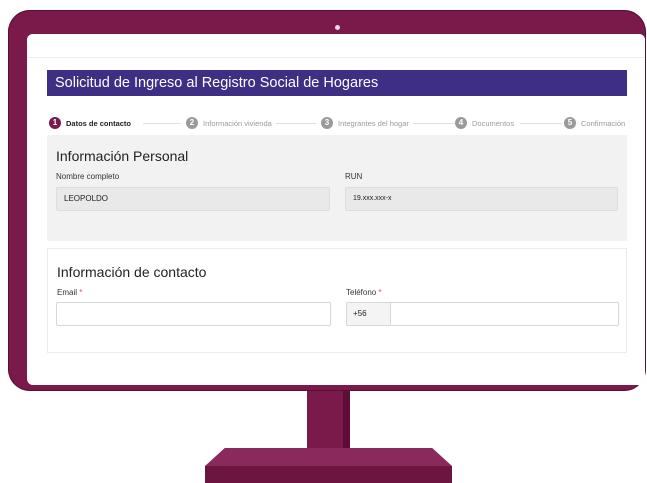 This screenshot has width=647, height=483. Describe the element at coordinates (493, 123) in the screenshot. I see `step-label: Documentos` at that location.